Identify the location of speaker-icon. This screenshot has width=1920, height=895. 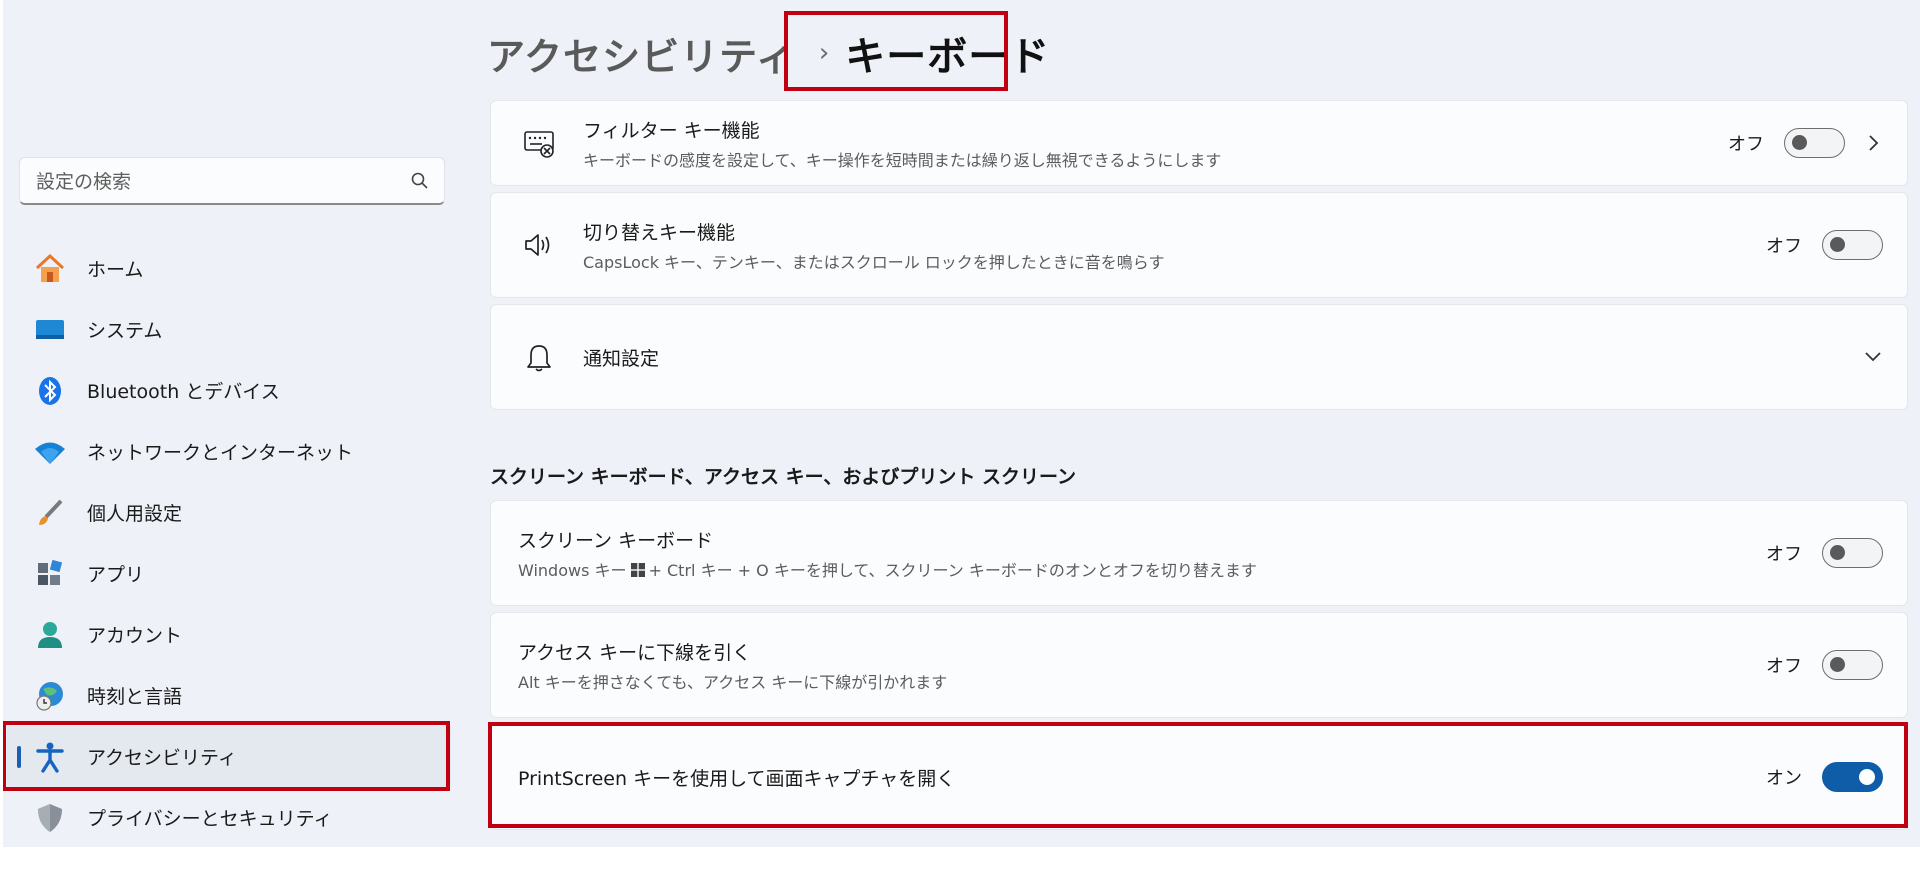
(539, 245).